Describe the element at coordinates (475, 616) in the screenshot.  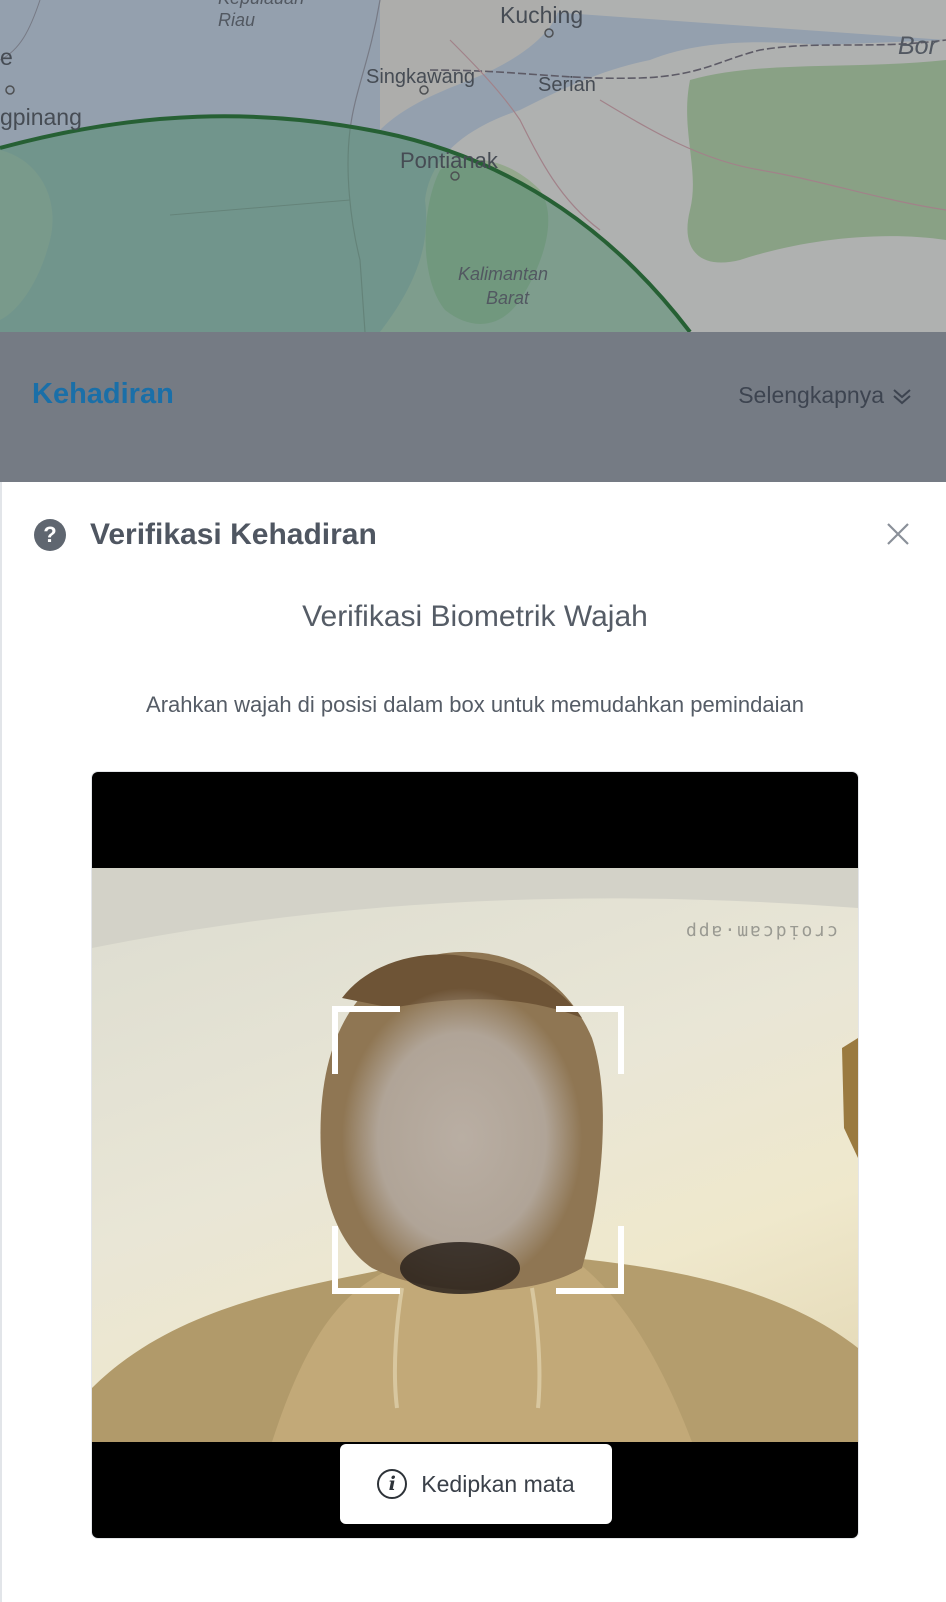
I see `modal-subtitle: Verifikasi Biometrik Wajah` at that location.